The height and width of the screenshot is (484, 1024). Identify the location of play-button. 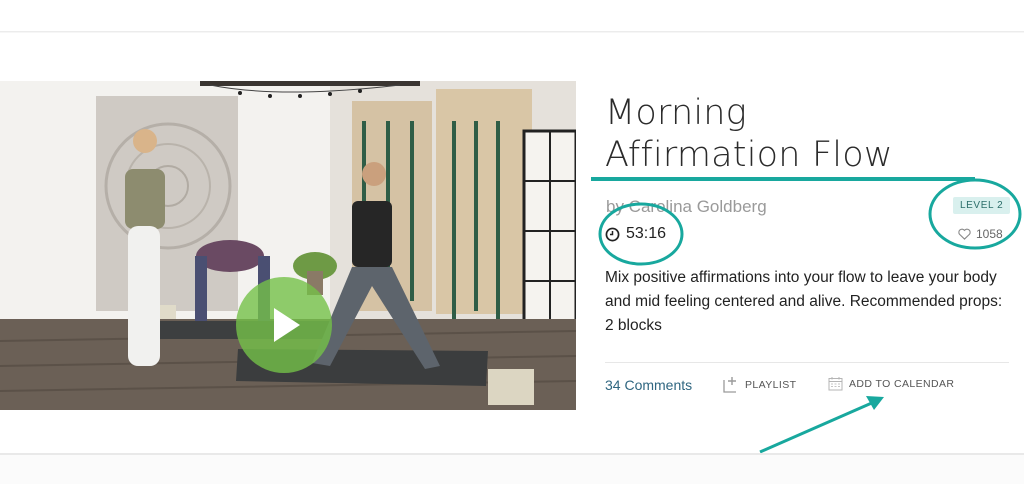
(284, 325).